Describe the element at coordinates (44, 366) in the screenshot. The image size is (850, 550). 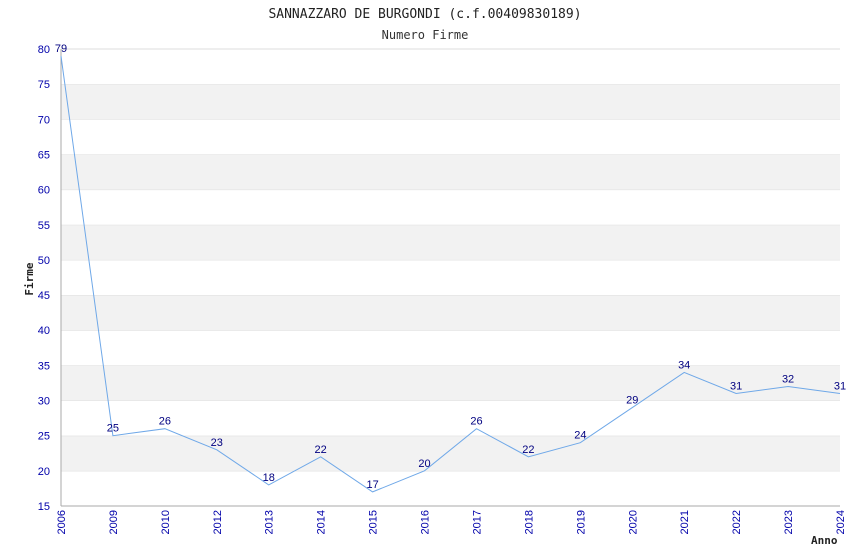
I see `y-tick-label: 35` at that location.